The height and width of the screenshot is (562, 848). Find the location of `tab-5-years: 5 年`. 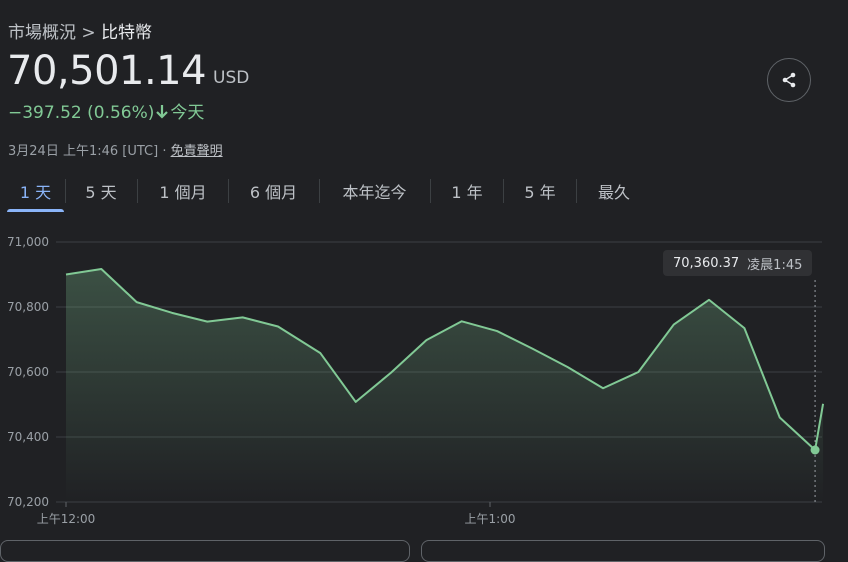

tab-5-years: 5 年 is located at coordinates (540, 191).